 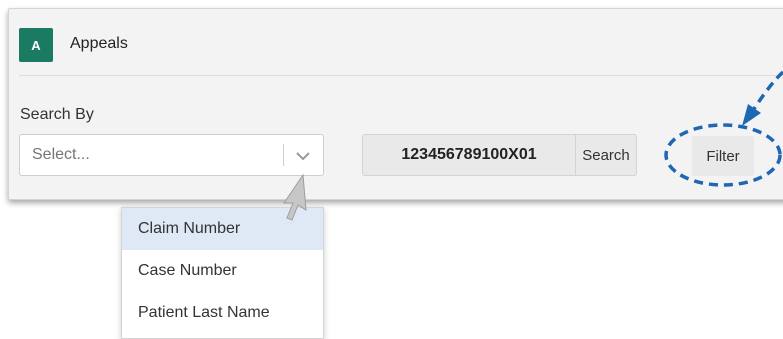 I want to click on select-separator, so click(x=283, y=155).